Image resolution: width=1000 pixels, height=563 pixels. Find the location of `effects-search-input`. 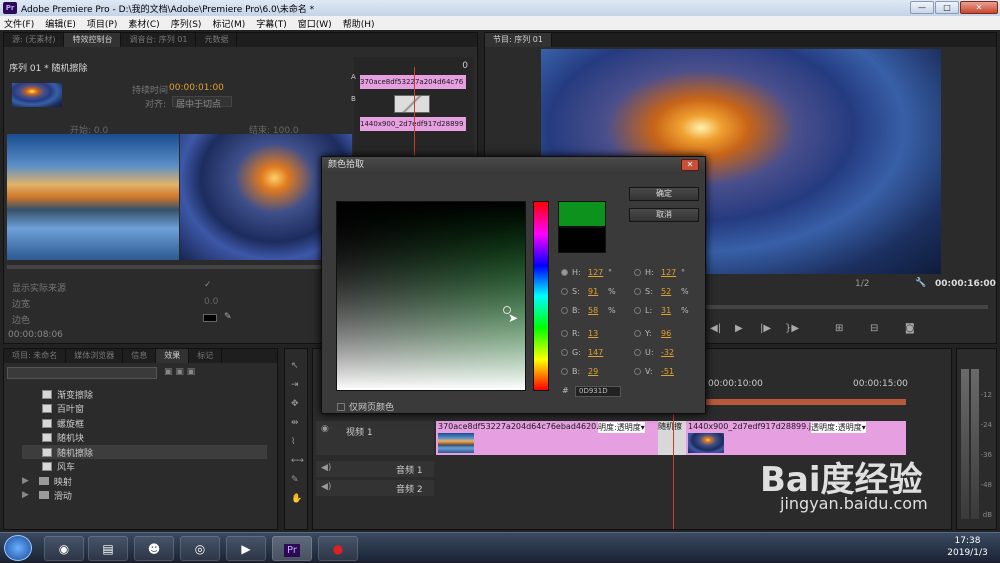

effects-search-input is located at coordinates (82, 373).